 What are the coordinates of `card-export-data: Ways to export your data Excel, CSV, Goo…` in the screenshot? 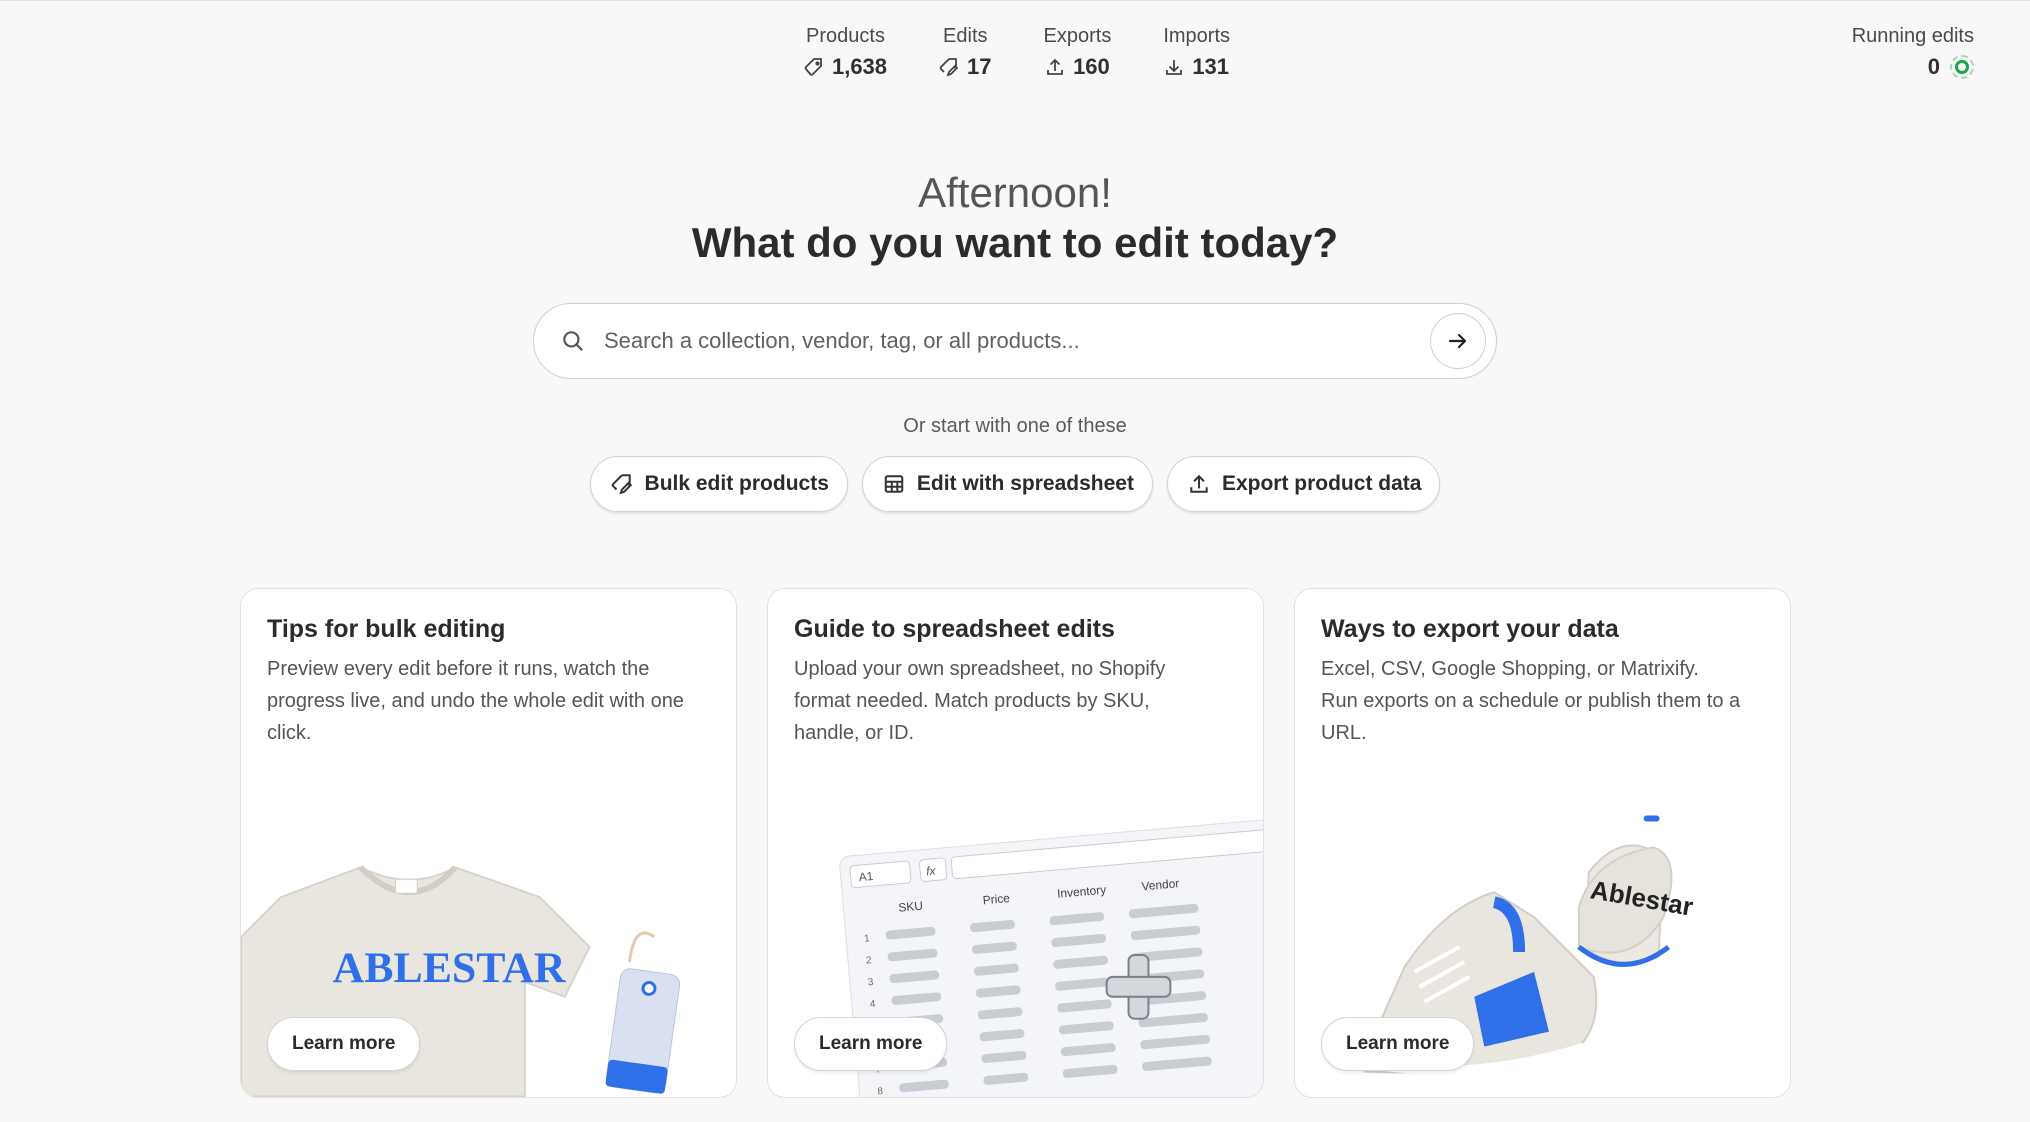 It's located at (1542, 843).